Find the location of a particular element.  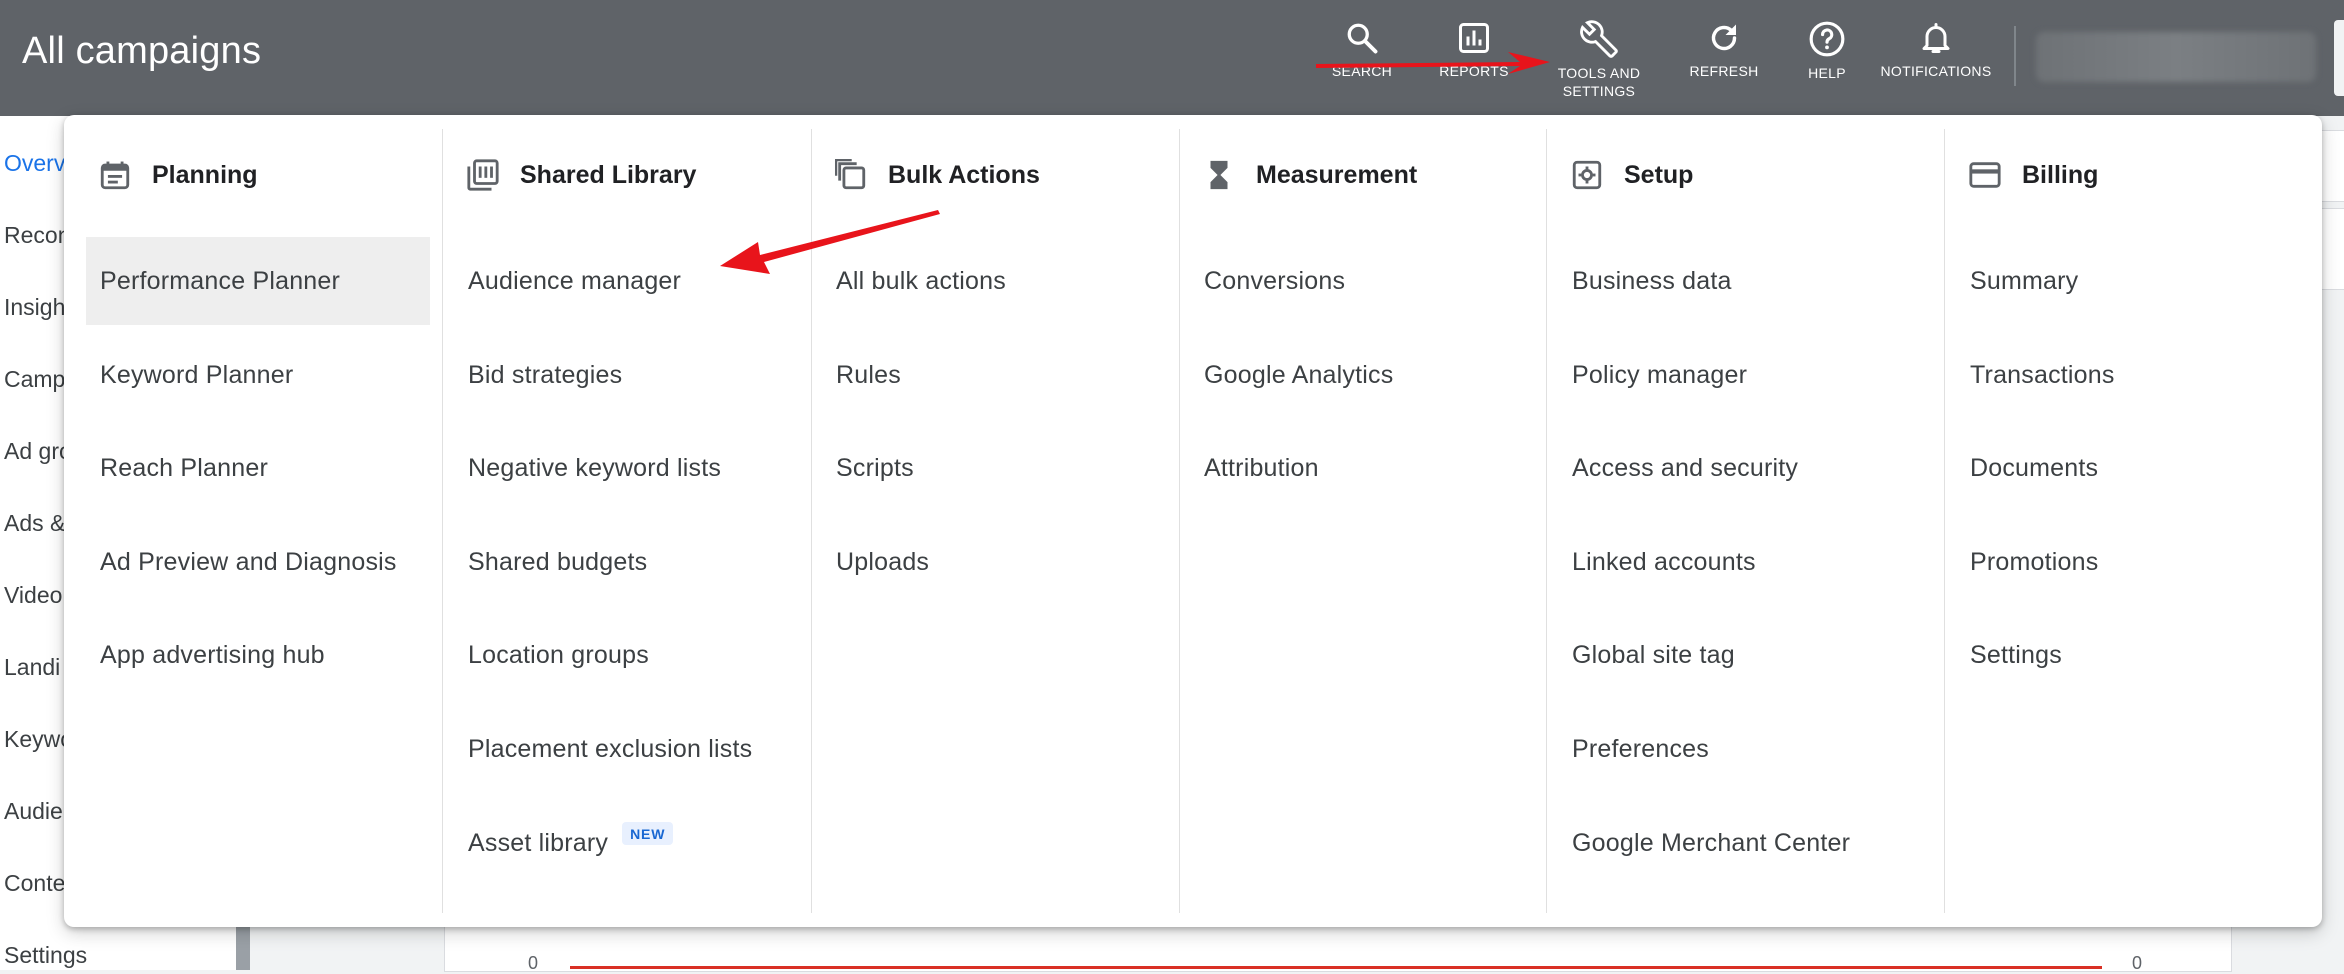

menu-item-global-site-tag: Global site tag is located at coordinates (1748, 655).